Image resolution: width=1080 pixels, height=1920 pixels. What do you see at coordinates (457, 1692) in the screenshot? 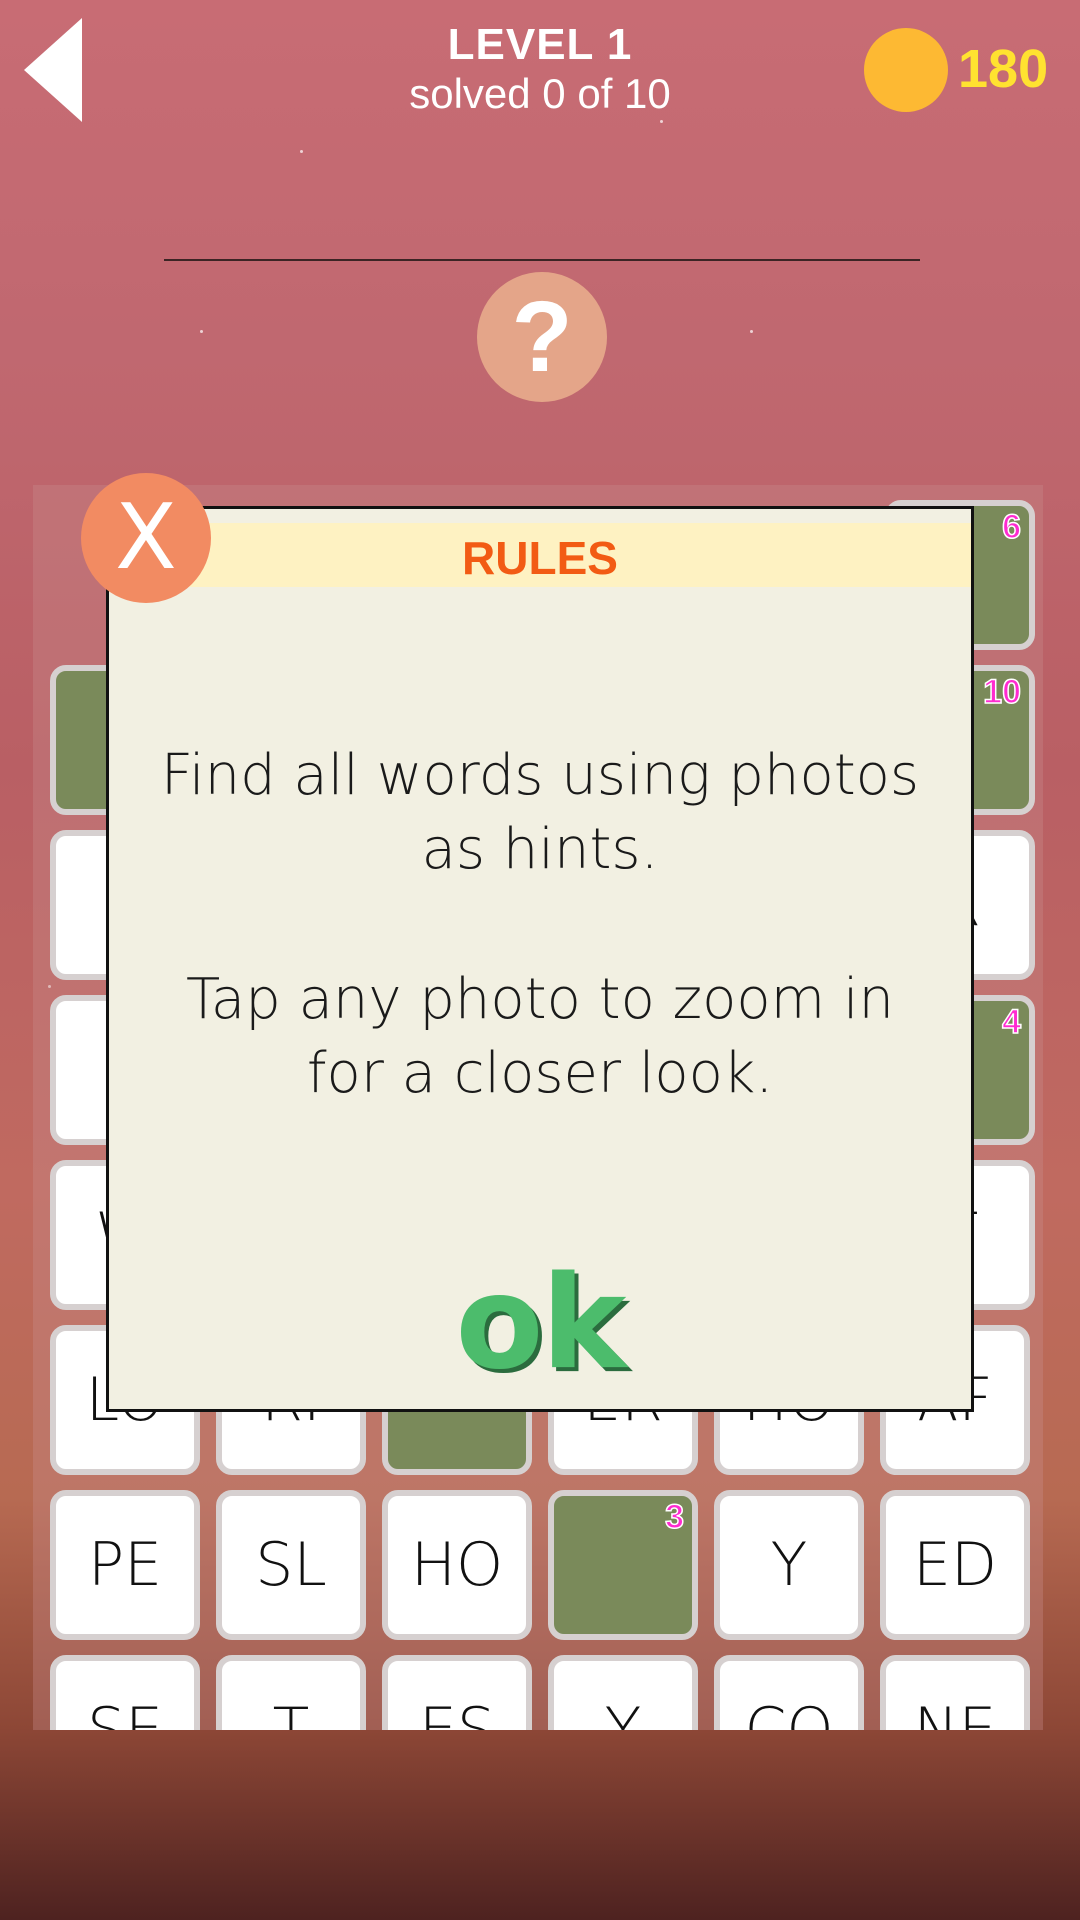
I see `letter-tile: ES` at bounding box center [457, 1692].